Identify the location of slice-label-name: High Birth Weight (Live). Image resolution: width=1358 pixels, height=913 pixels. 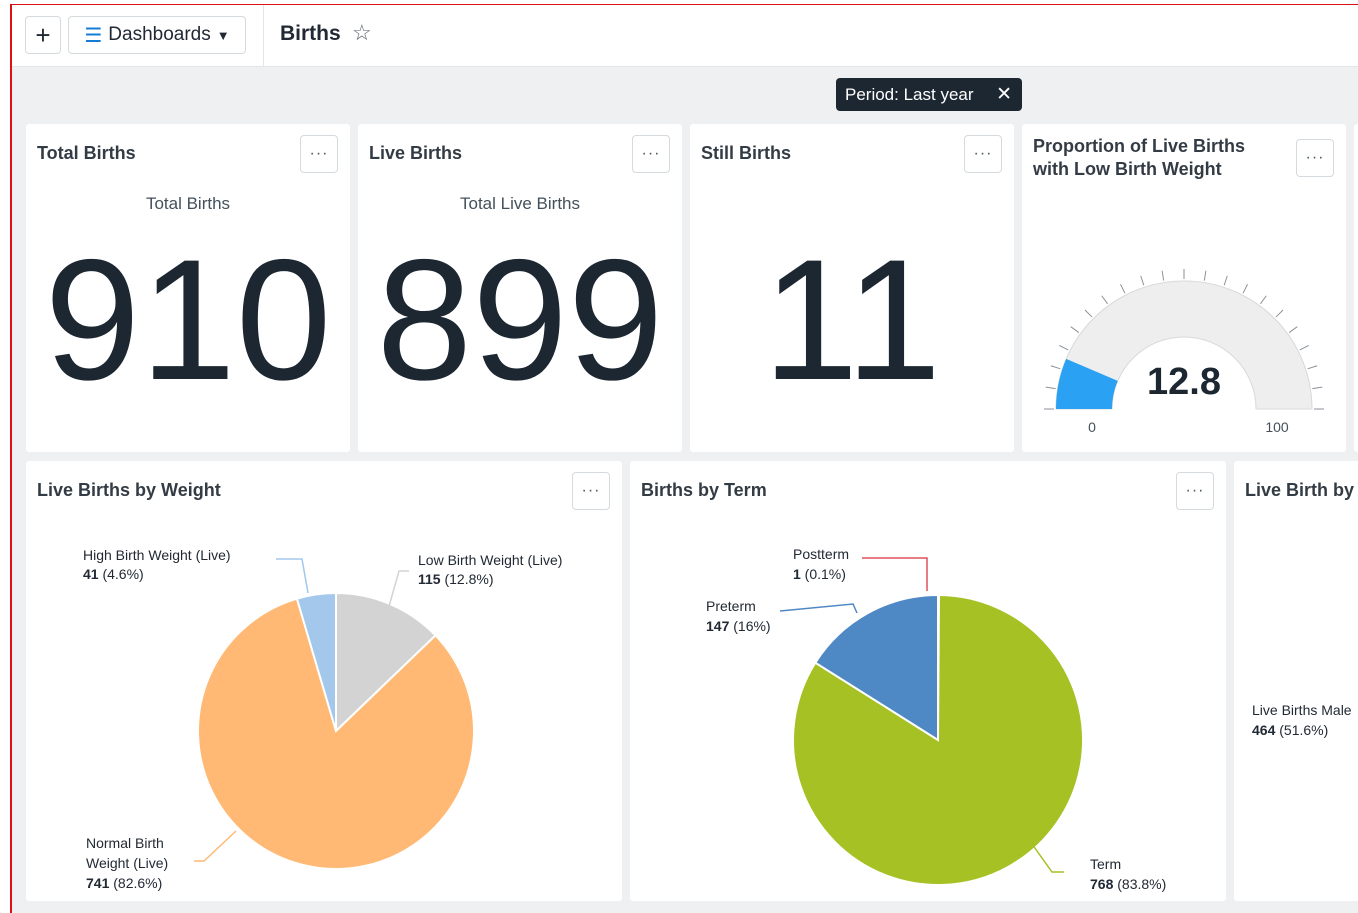
(157, 555).